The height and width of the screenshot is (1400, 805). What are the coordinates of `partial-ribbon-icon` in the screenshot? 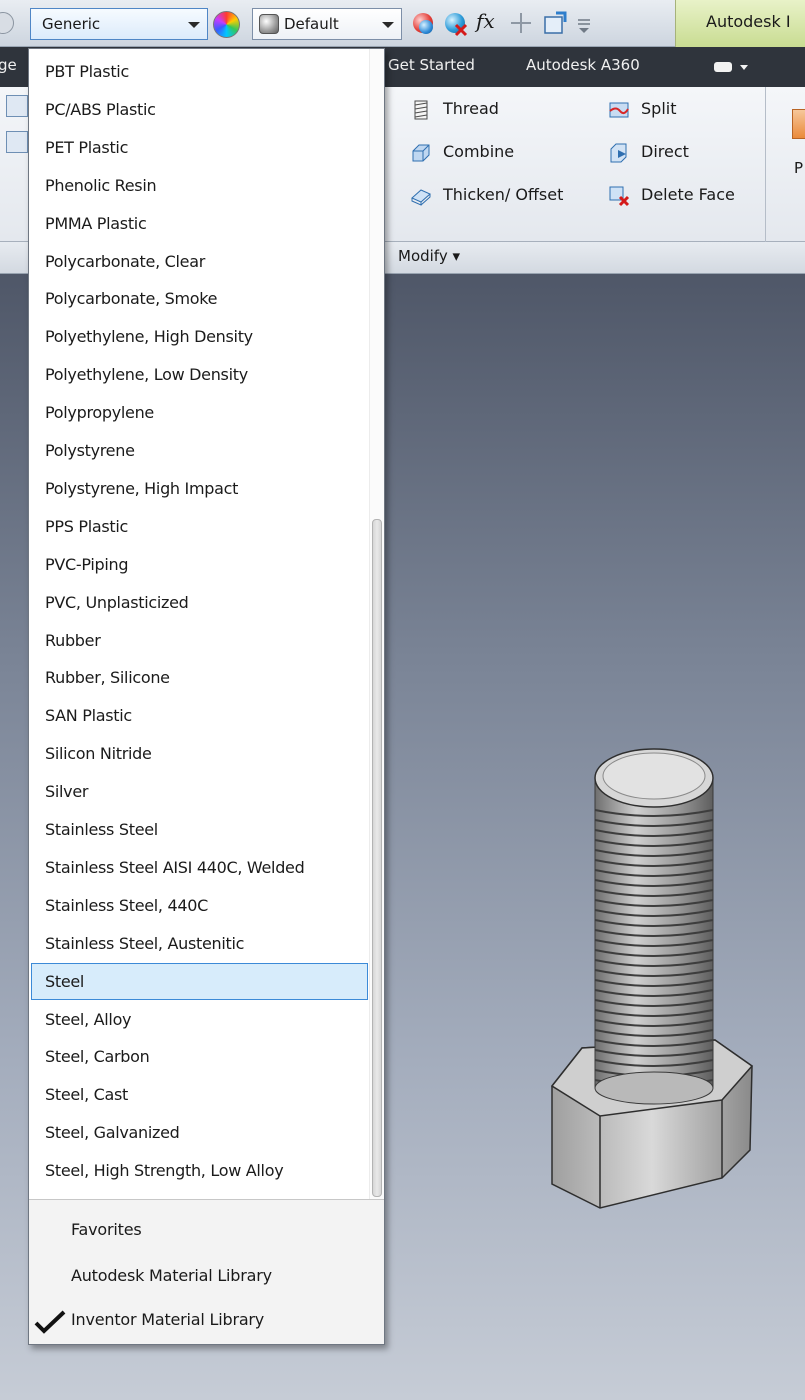 It's located at (798, 124).